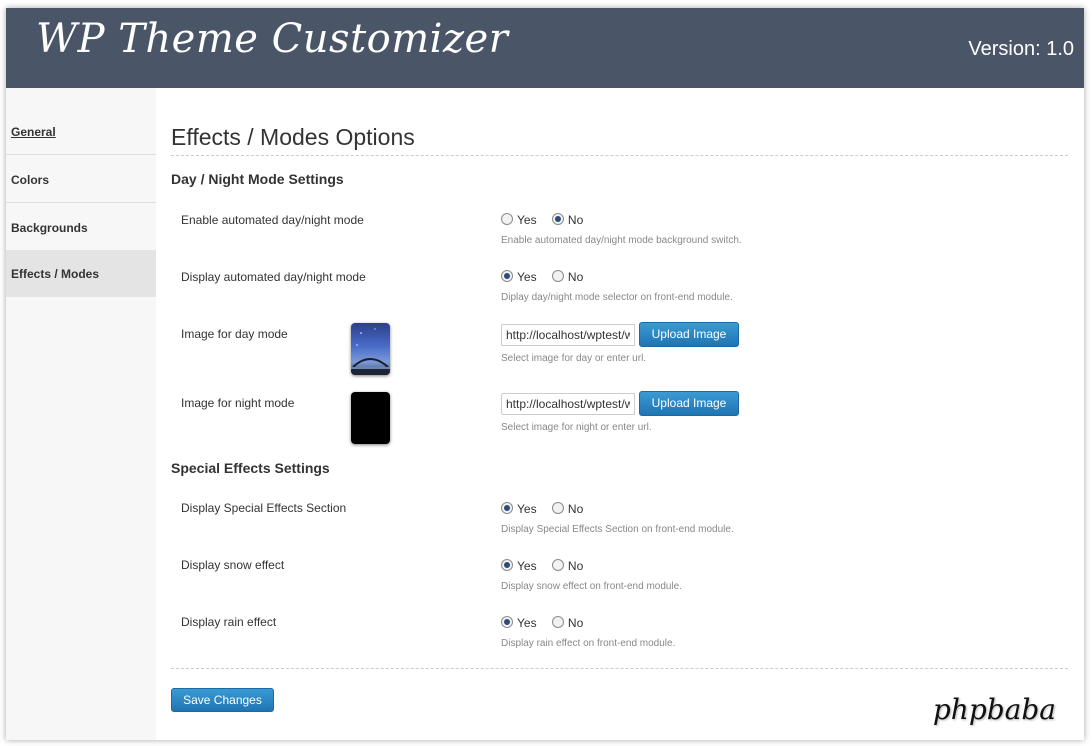 The width and height of the screenshot is (1092, 746). Describe the element at coordinates (689, 334) in the screenshot. I see `upload-day-image-button: Upload Image` at that location.